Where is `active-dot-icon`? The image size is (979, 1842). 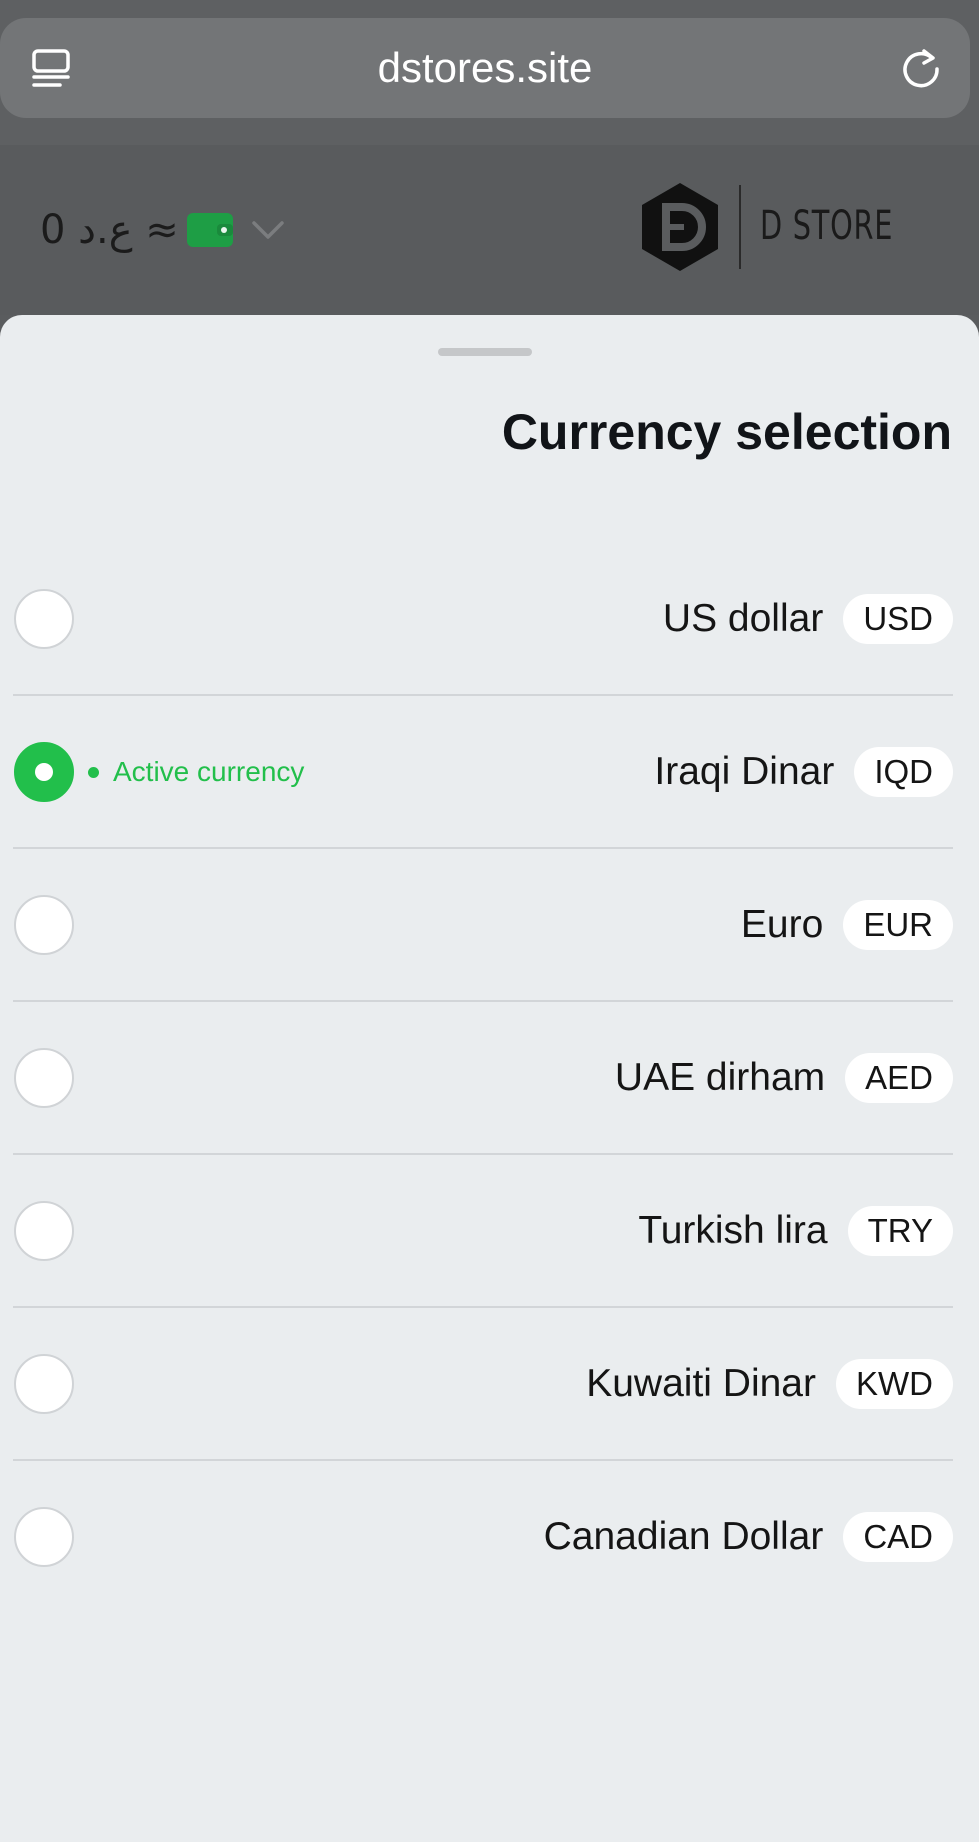 active-dot-icon is located at coordinates (93, 772).